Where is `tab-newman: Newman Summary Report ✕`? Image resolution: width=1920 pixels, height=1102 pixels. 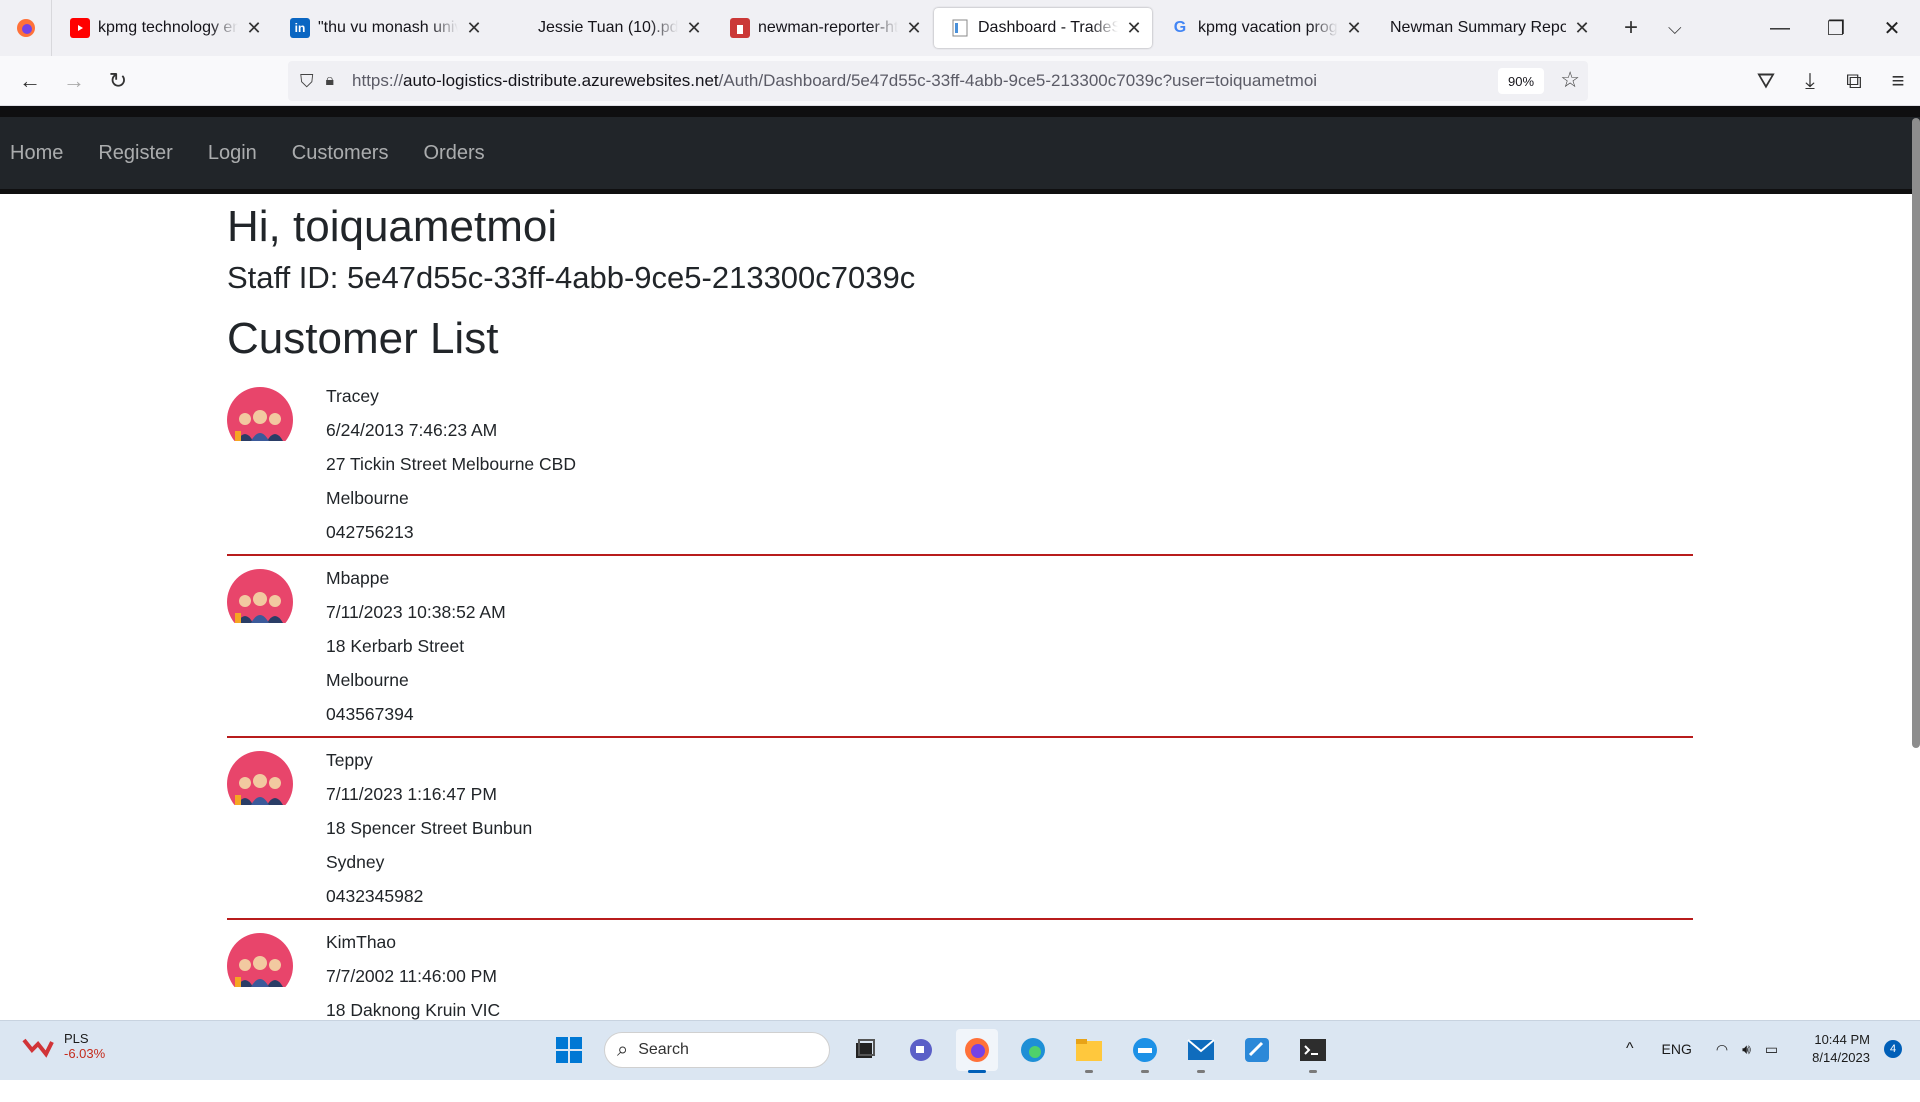
tab-newman: Newman Summary Report ✕ is located at coordinates (1487, 28).